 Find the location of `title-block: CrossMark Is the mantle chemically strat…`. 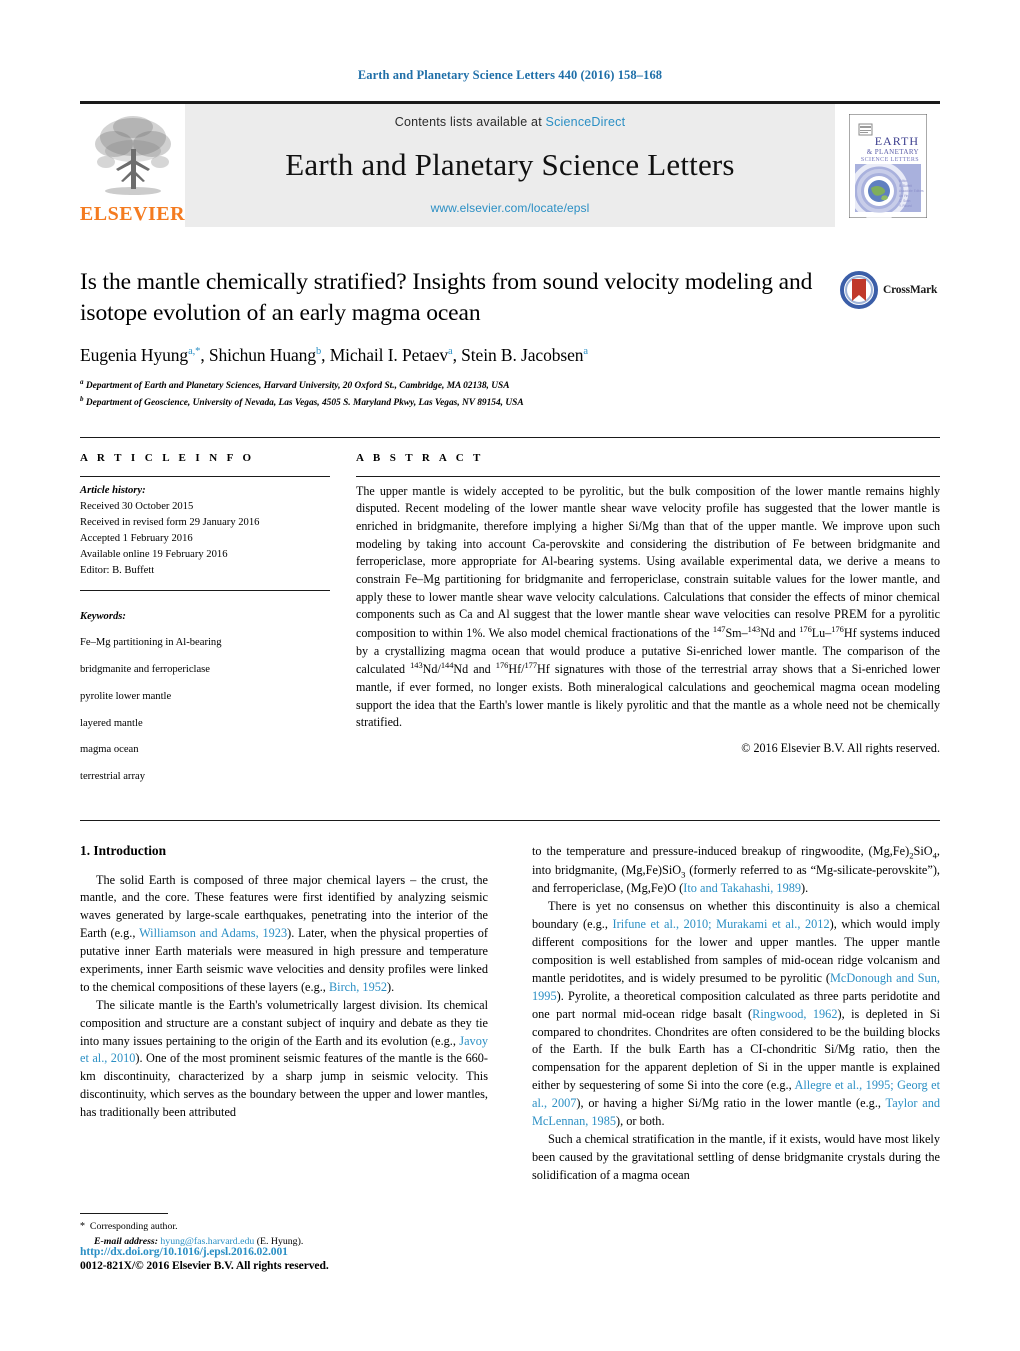

title-block: CrossMark Is the mantle chemically strat… is located at coordinates (510, 339).